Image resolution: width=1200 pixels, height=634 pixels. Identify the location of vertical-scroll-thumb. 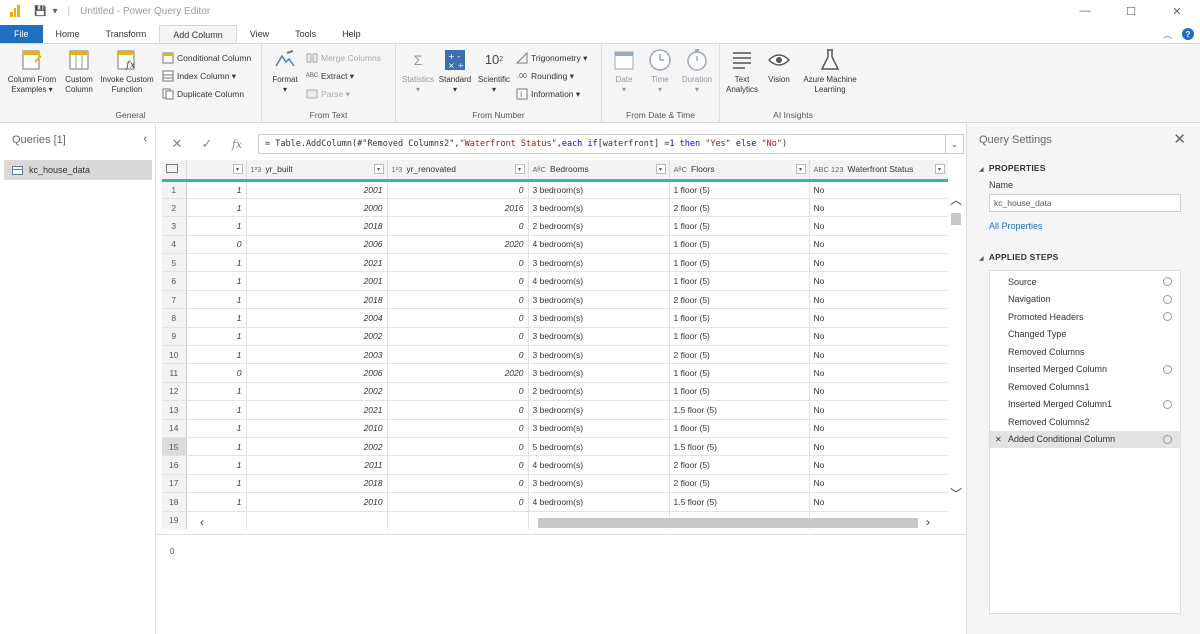
(956, 219).